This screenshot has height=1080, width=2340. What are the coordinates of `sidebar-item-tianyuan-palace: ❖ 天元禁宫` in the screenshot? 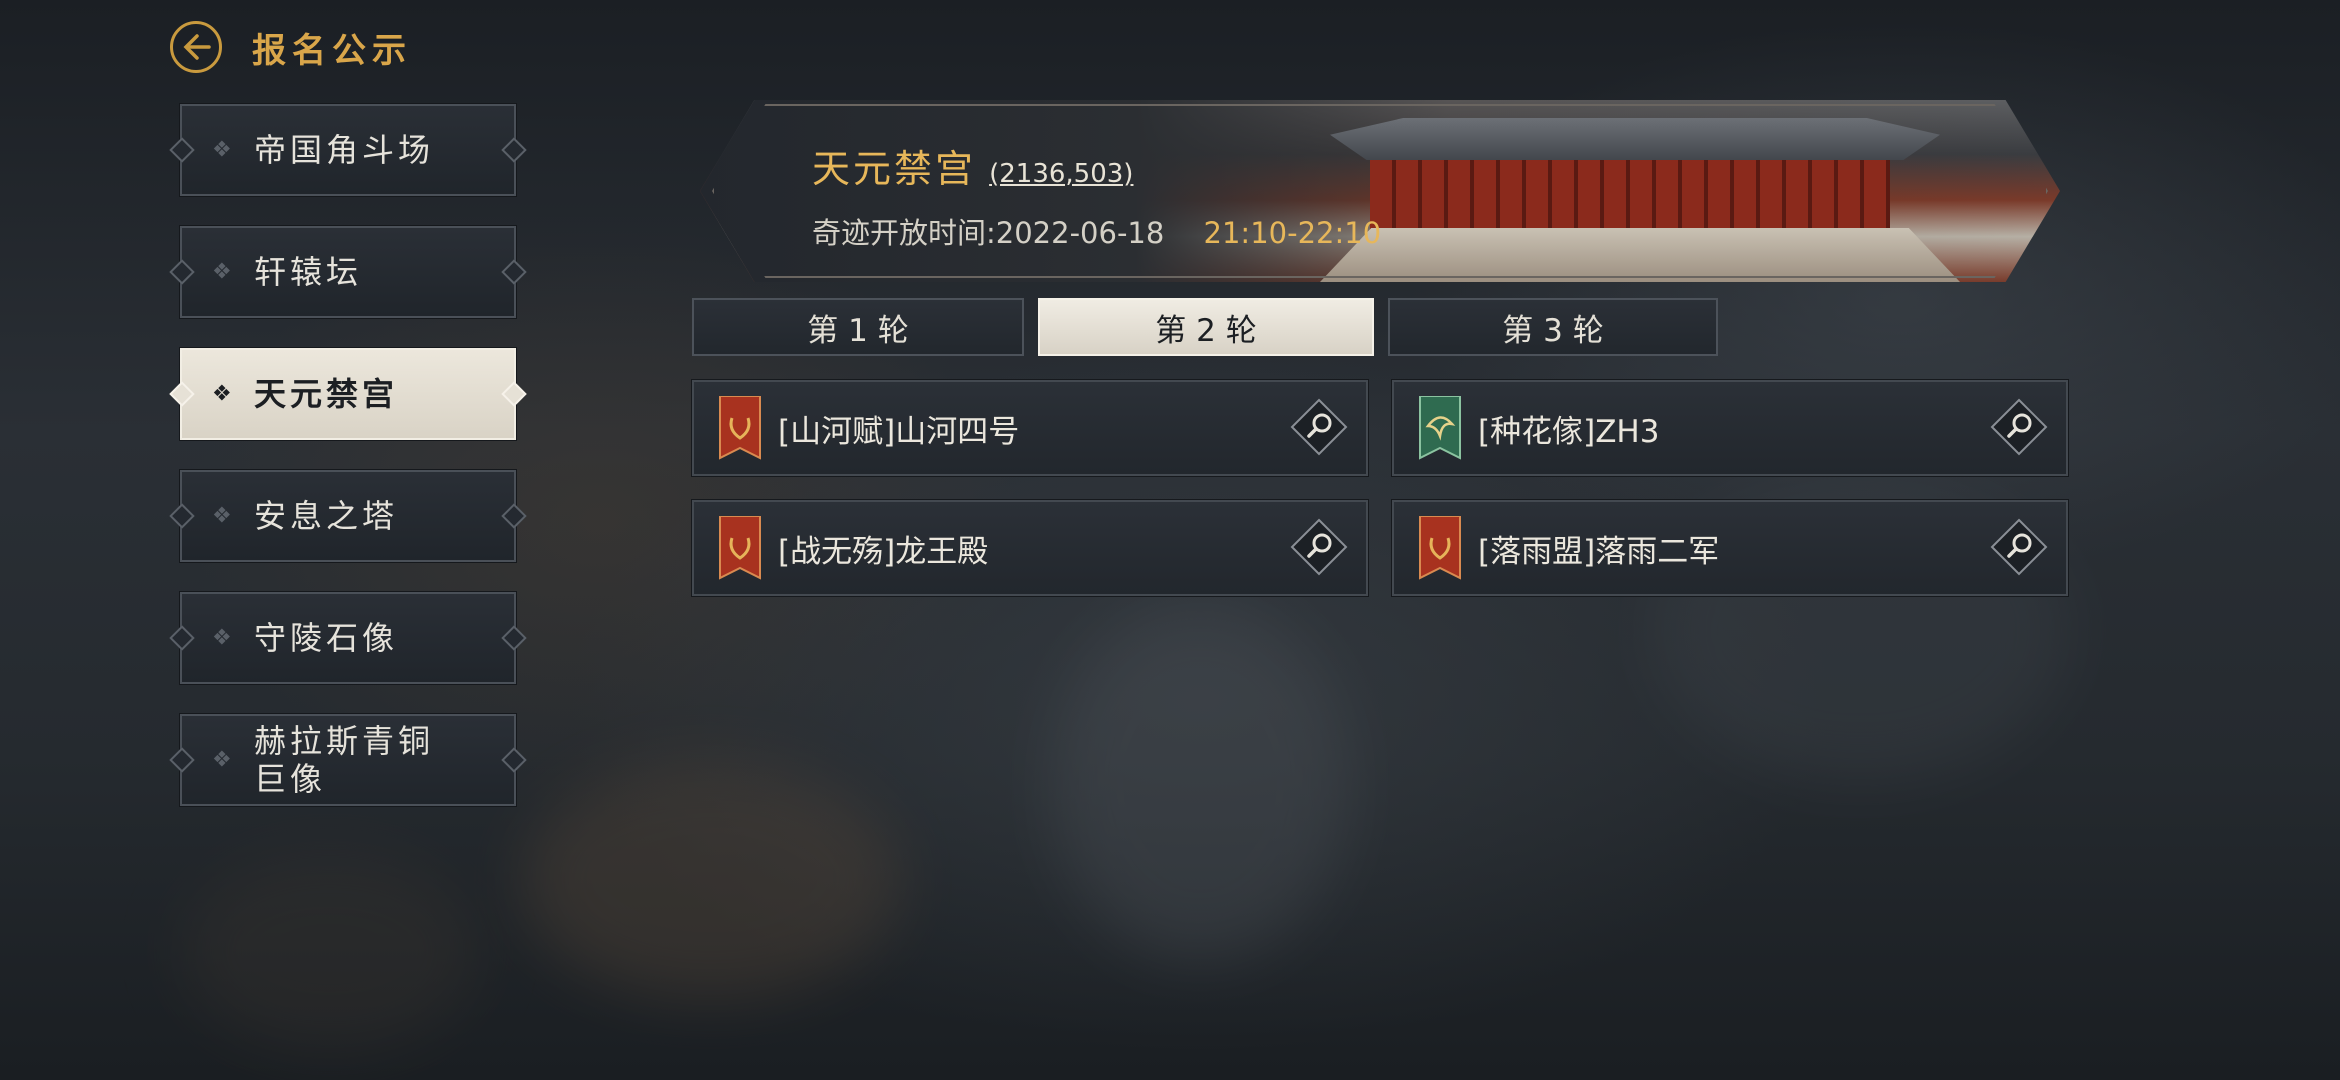 It's located at (348, 394).